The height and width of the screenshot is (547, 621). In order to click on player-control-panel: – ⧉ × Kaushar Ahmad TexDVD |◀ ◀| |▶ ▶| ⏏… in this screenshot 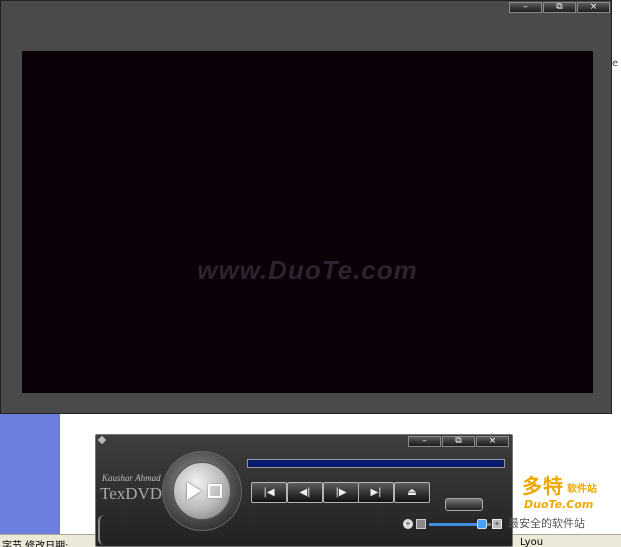, I will do `click(304, 490)`.